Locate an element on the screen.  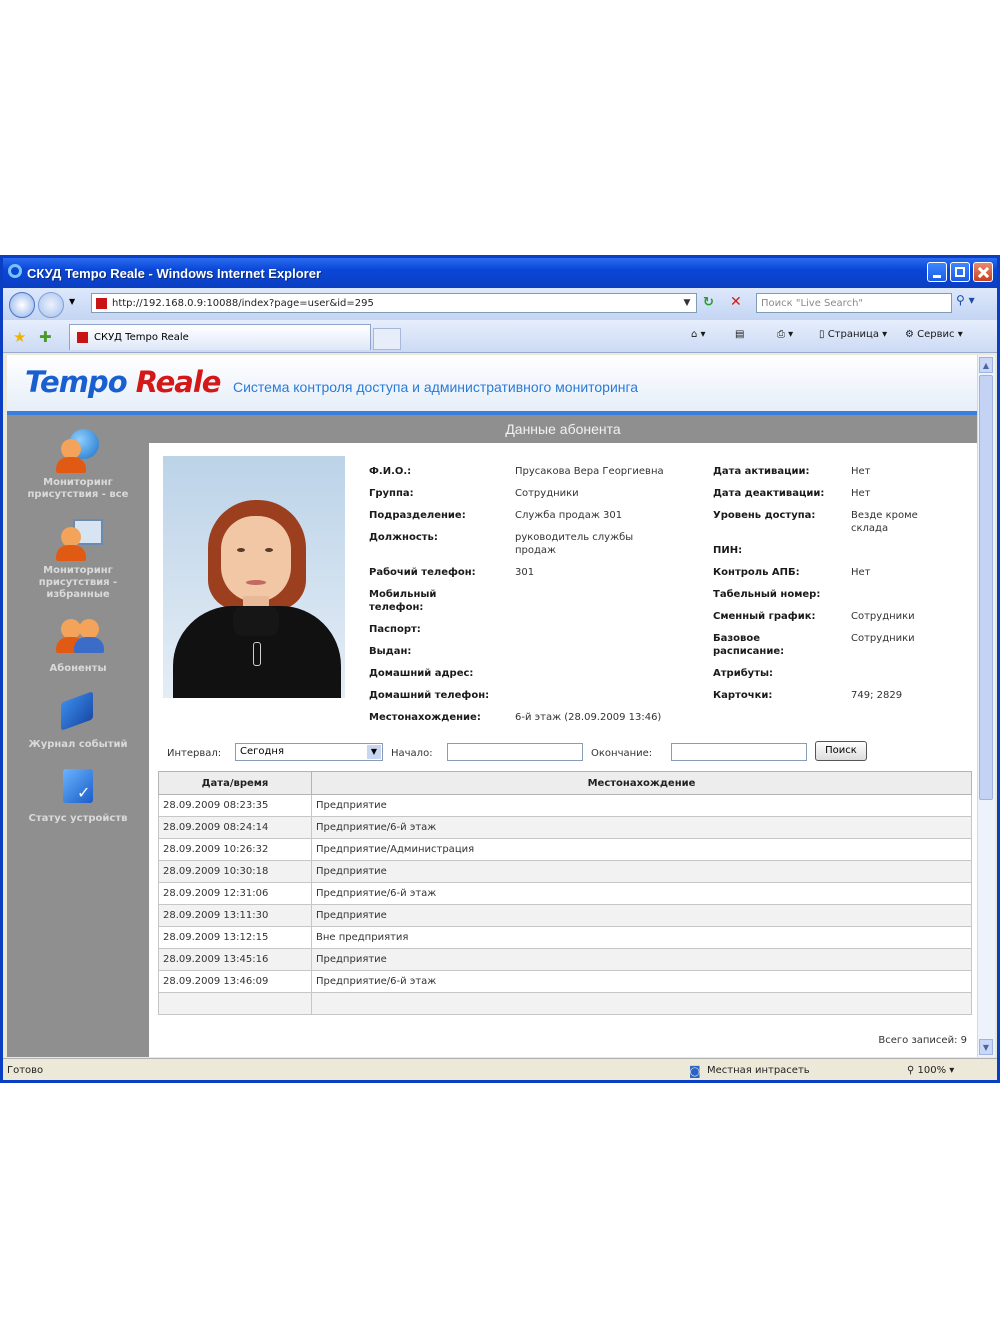
feeds-icon: ▤ is located at coordinates (739, 334).